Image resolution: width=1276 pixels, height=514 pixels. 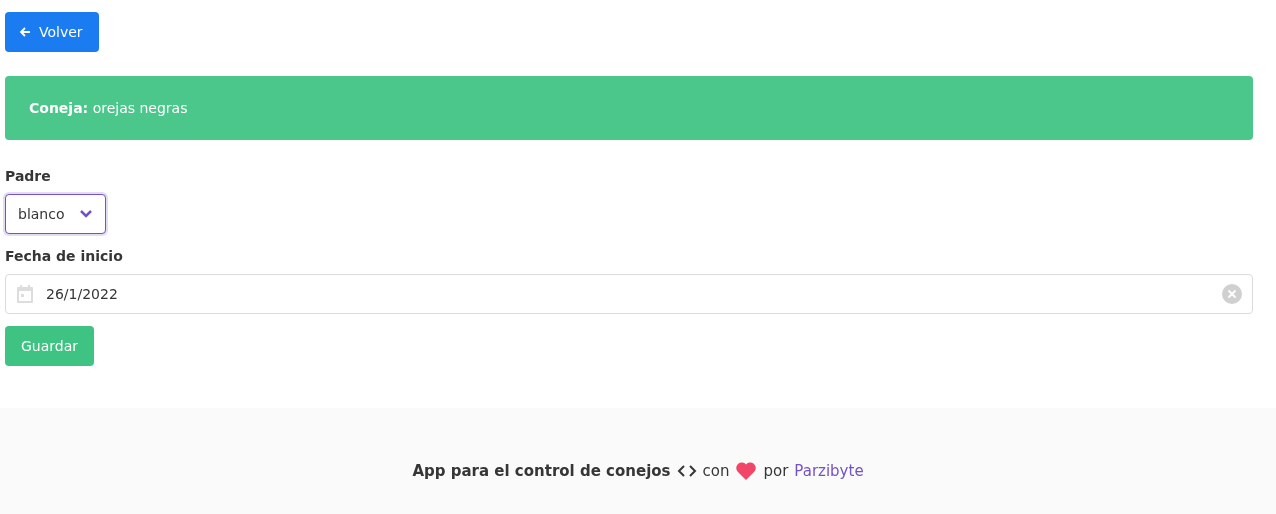 What do you see at coordinates (25, 32) in the screenshot?
I see `arrow-left-icon` at bounding box center [25, 32].